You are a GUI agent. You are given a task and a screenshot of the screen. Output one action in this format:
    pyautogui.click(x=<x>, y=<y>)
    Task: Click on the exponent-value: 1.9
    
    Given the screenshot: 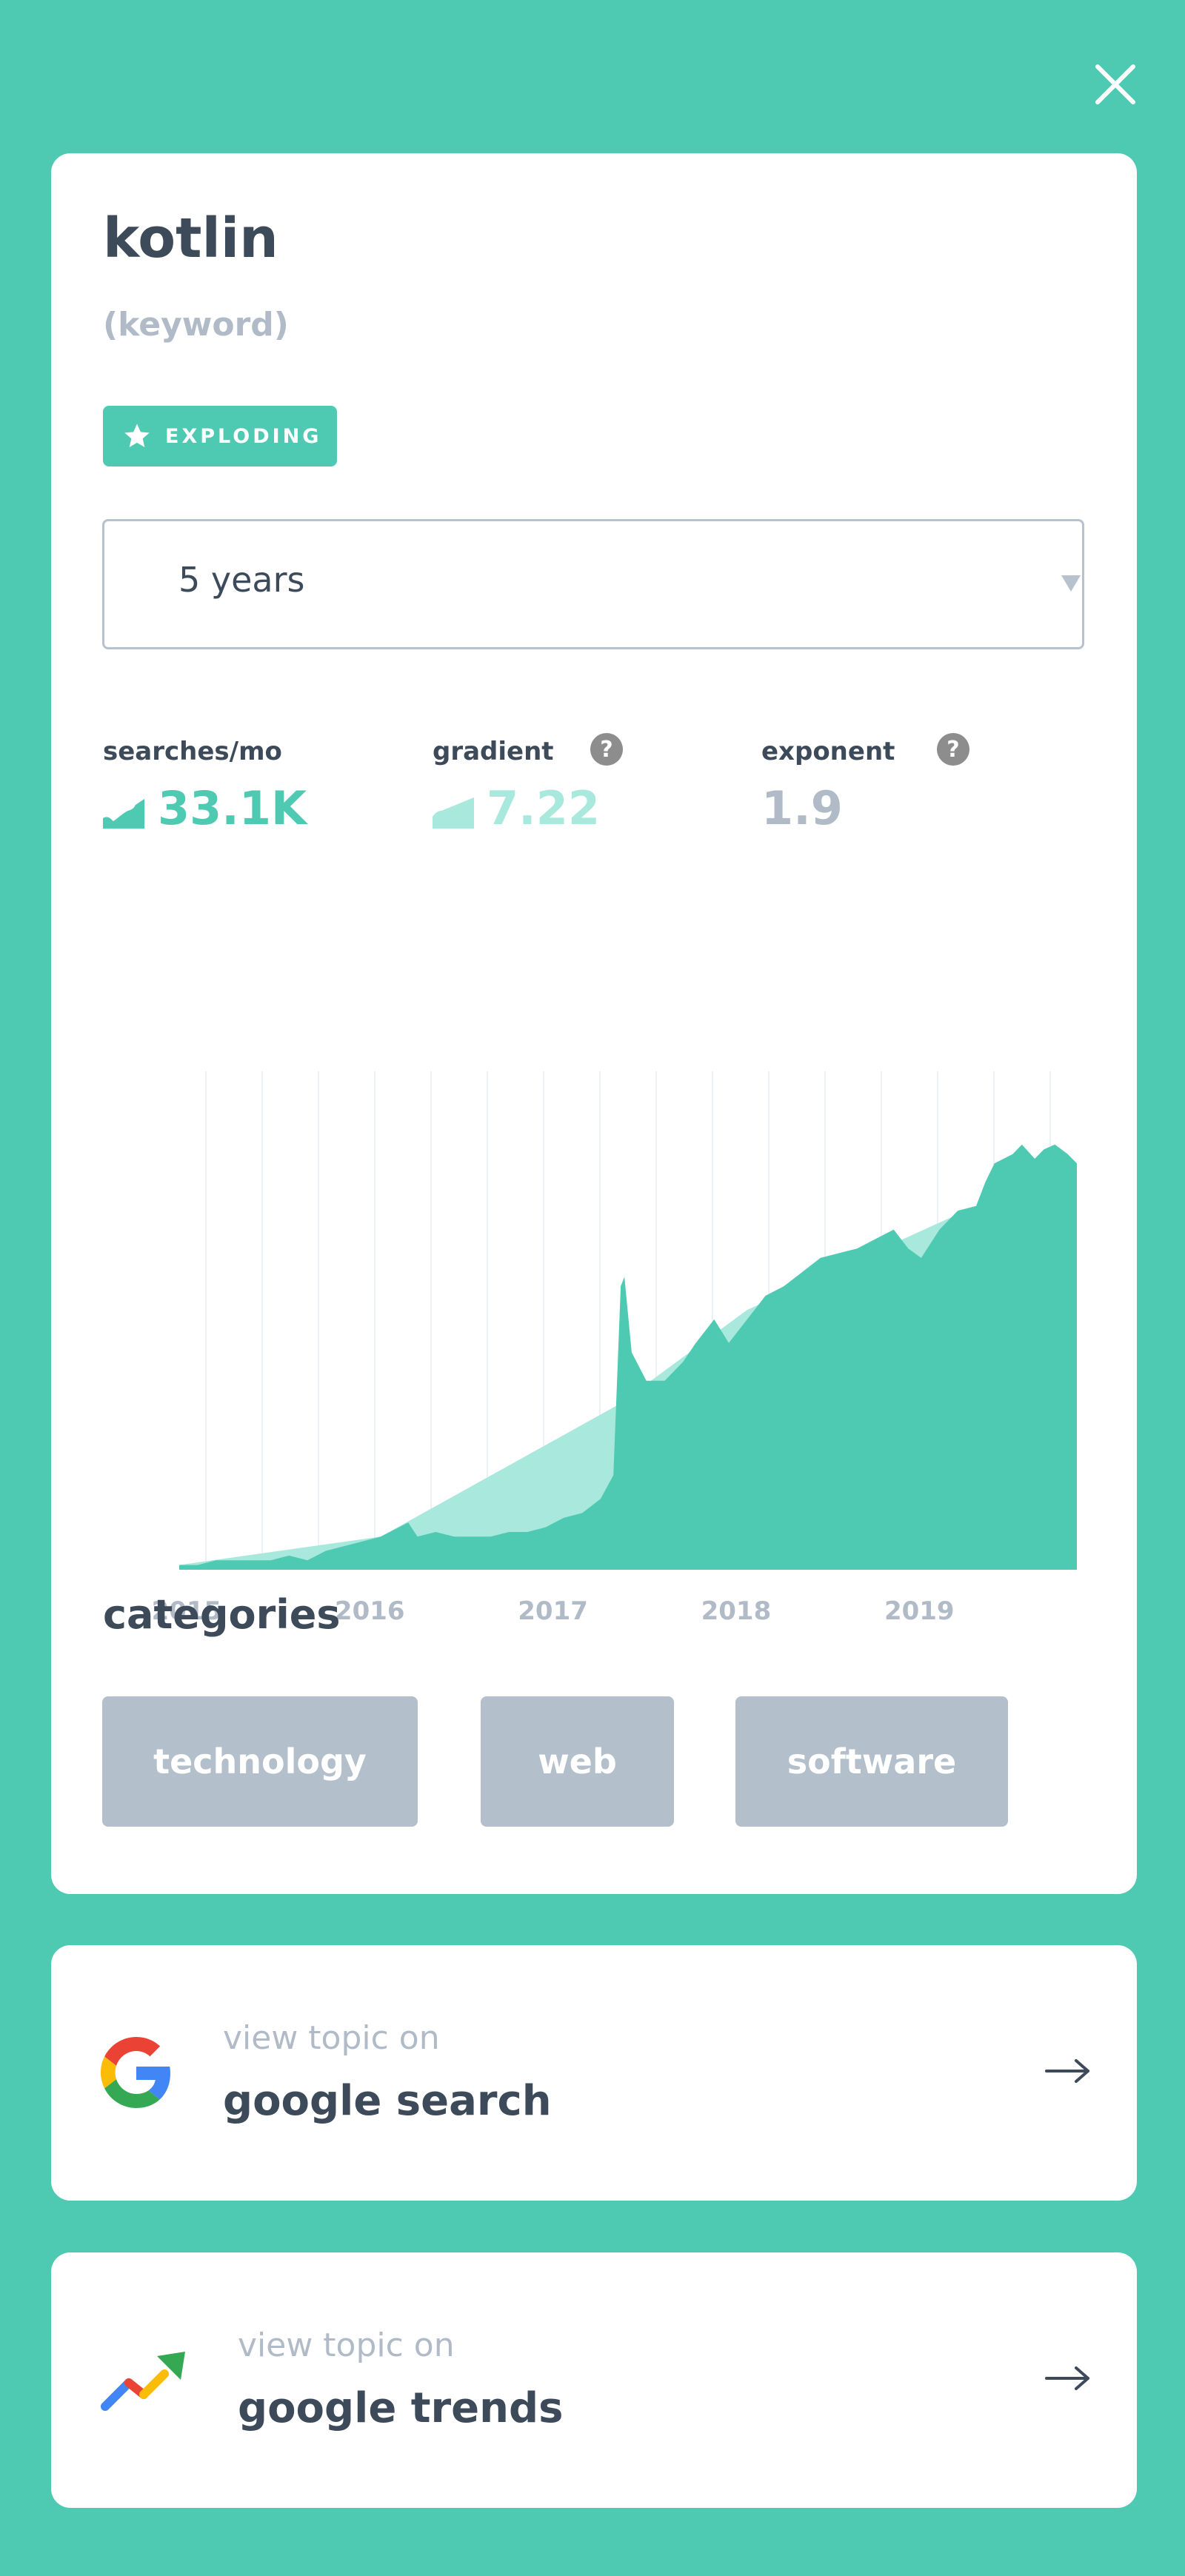 What is the action you would take?
    pyautogui.click(x=802, y=808)
    